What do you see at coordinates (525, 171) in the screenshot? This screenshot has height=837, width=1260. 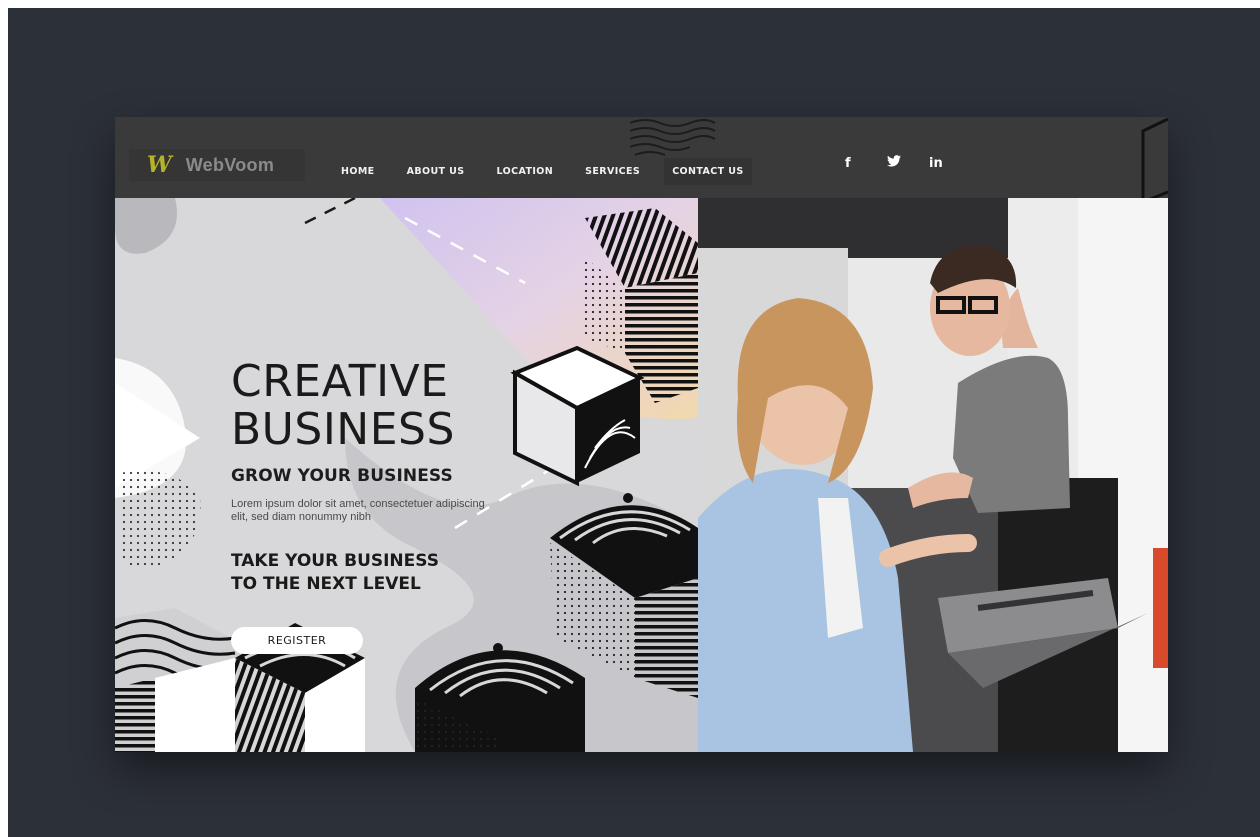 I see `nav-location: LOCATION` at bounding box center [525, 171].